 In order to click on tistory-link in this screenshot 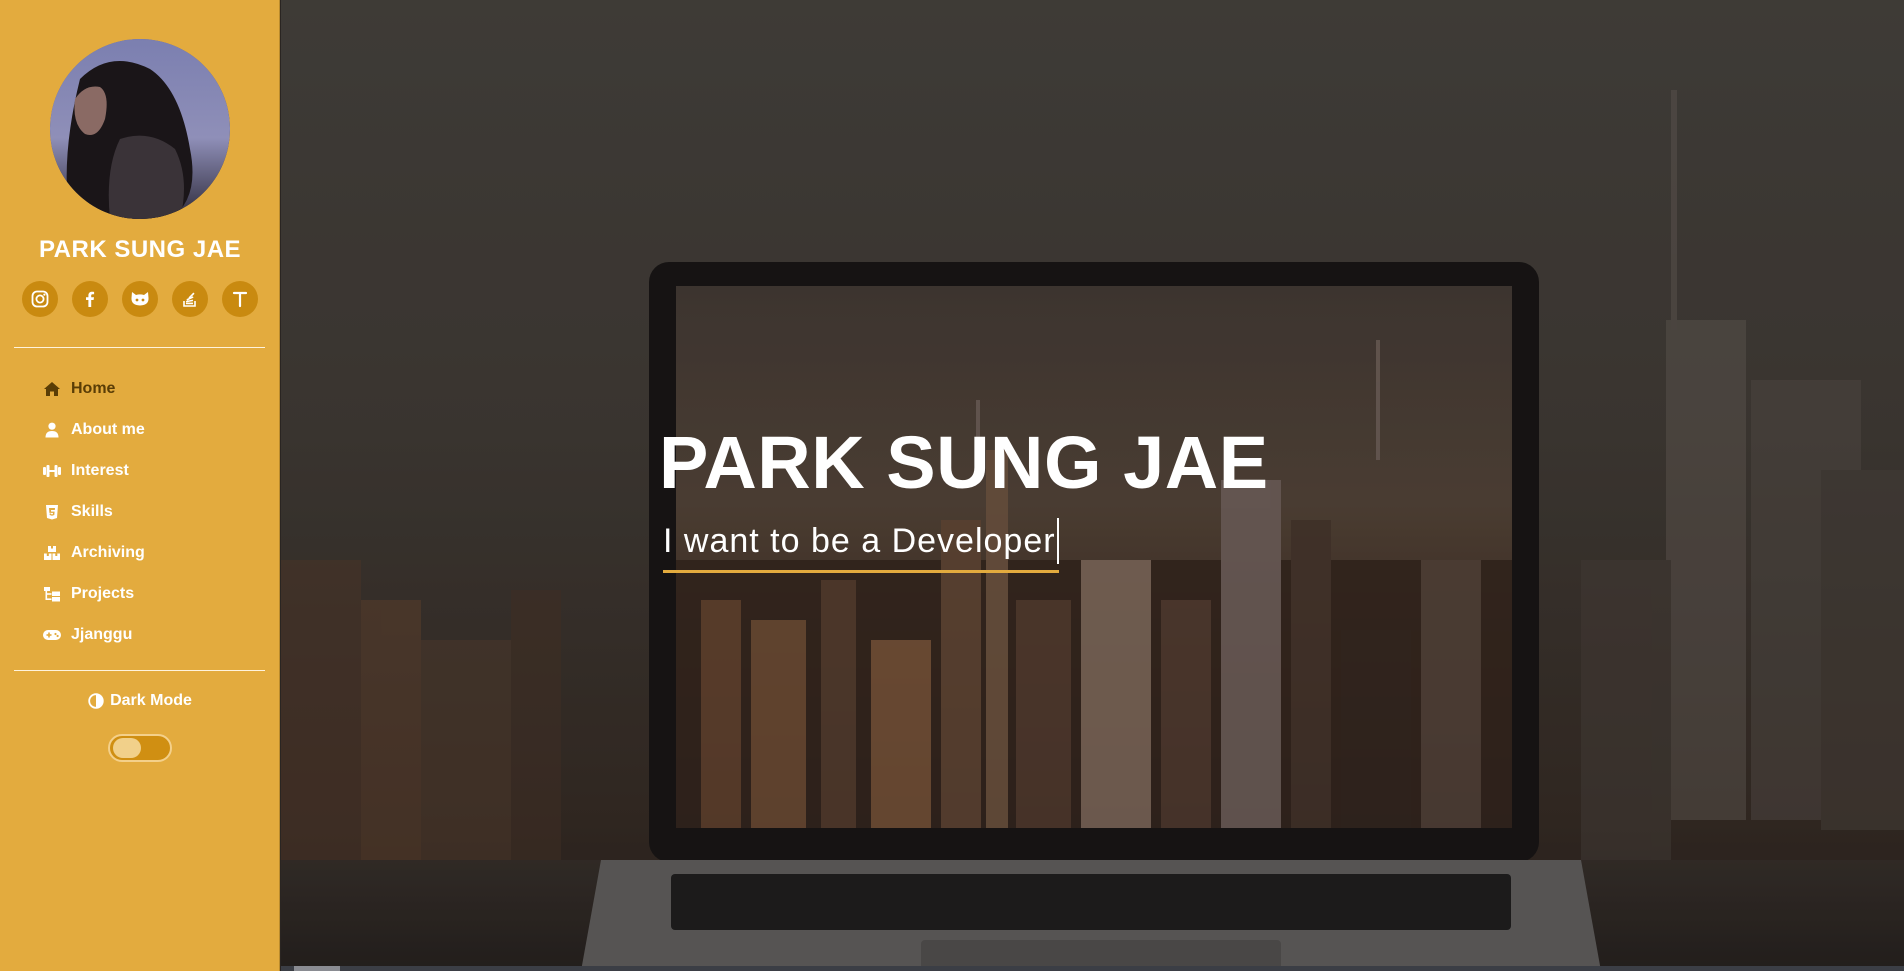, I will do `click(240, 299)`.